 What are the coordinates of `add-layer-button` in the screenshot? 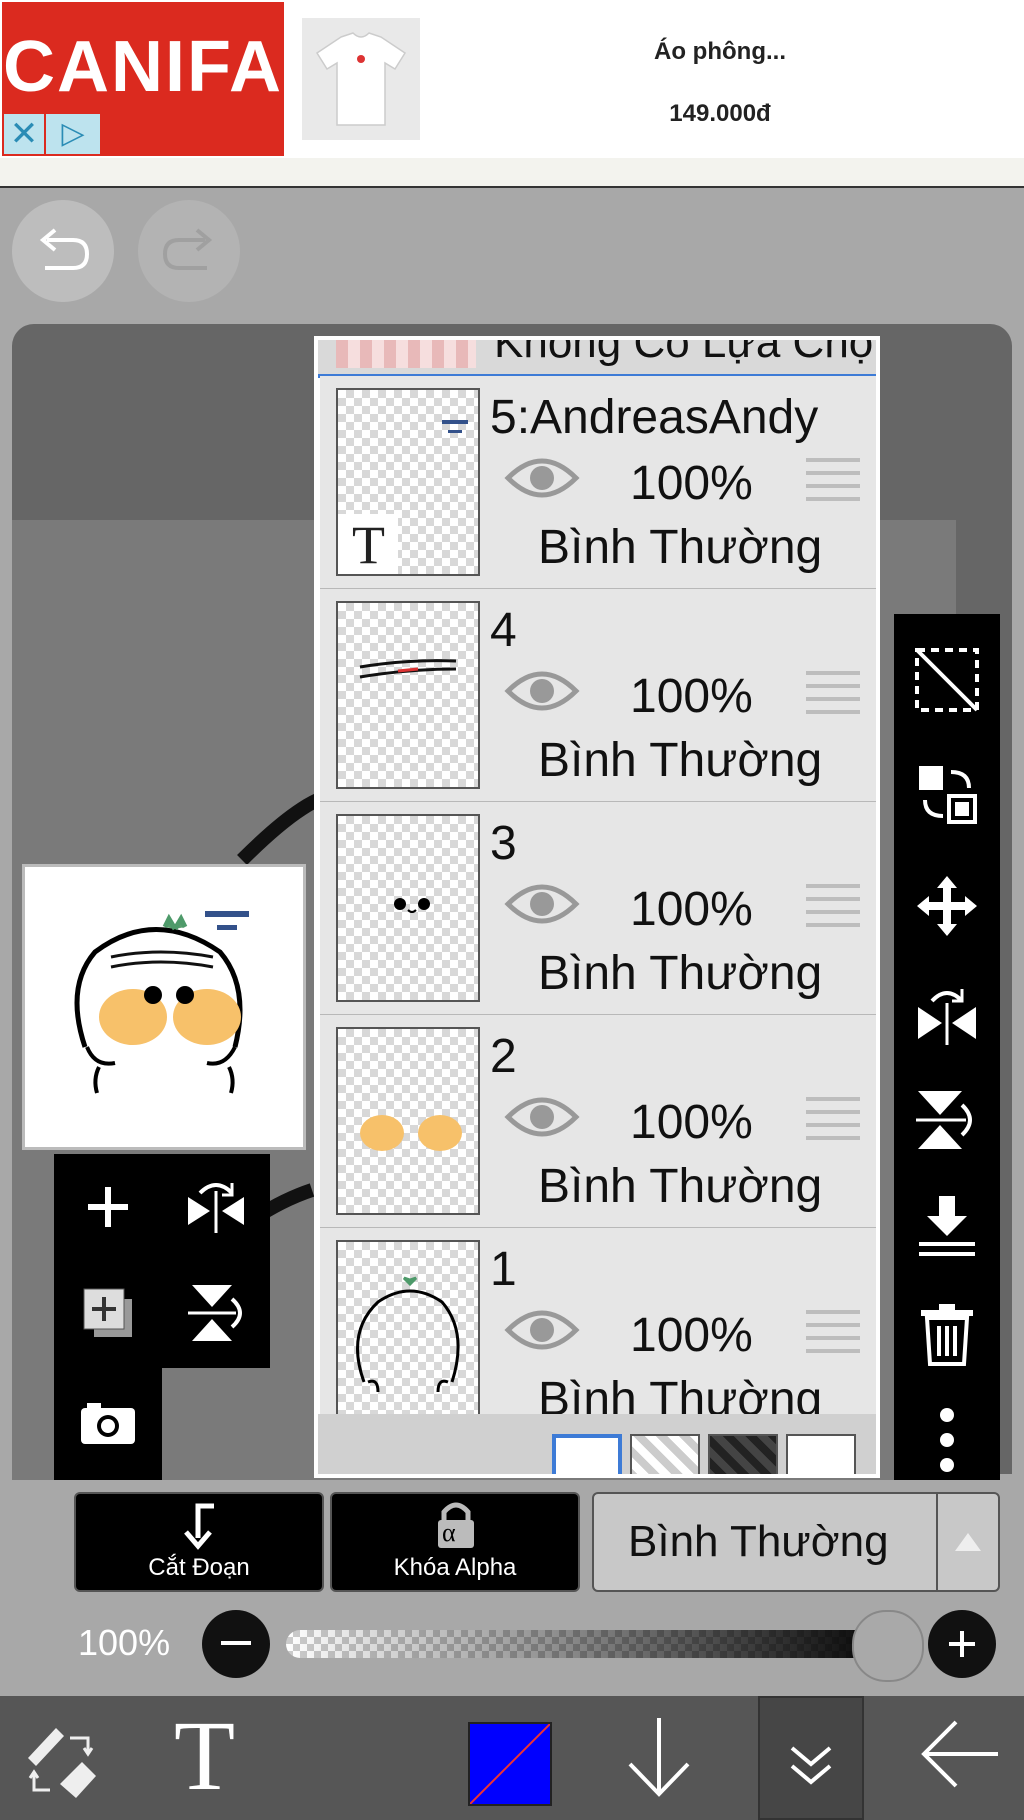 It's located at (108, 1207).